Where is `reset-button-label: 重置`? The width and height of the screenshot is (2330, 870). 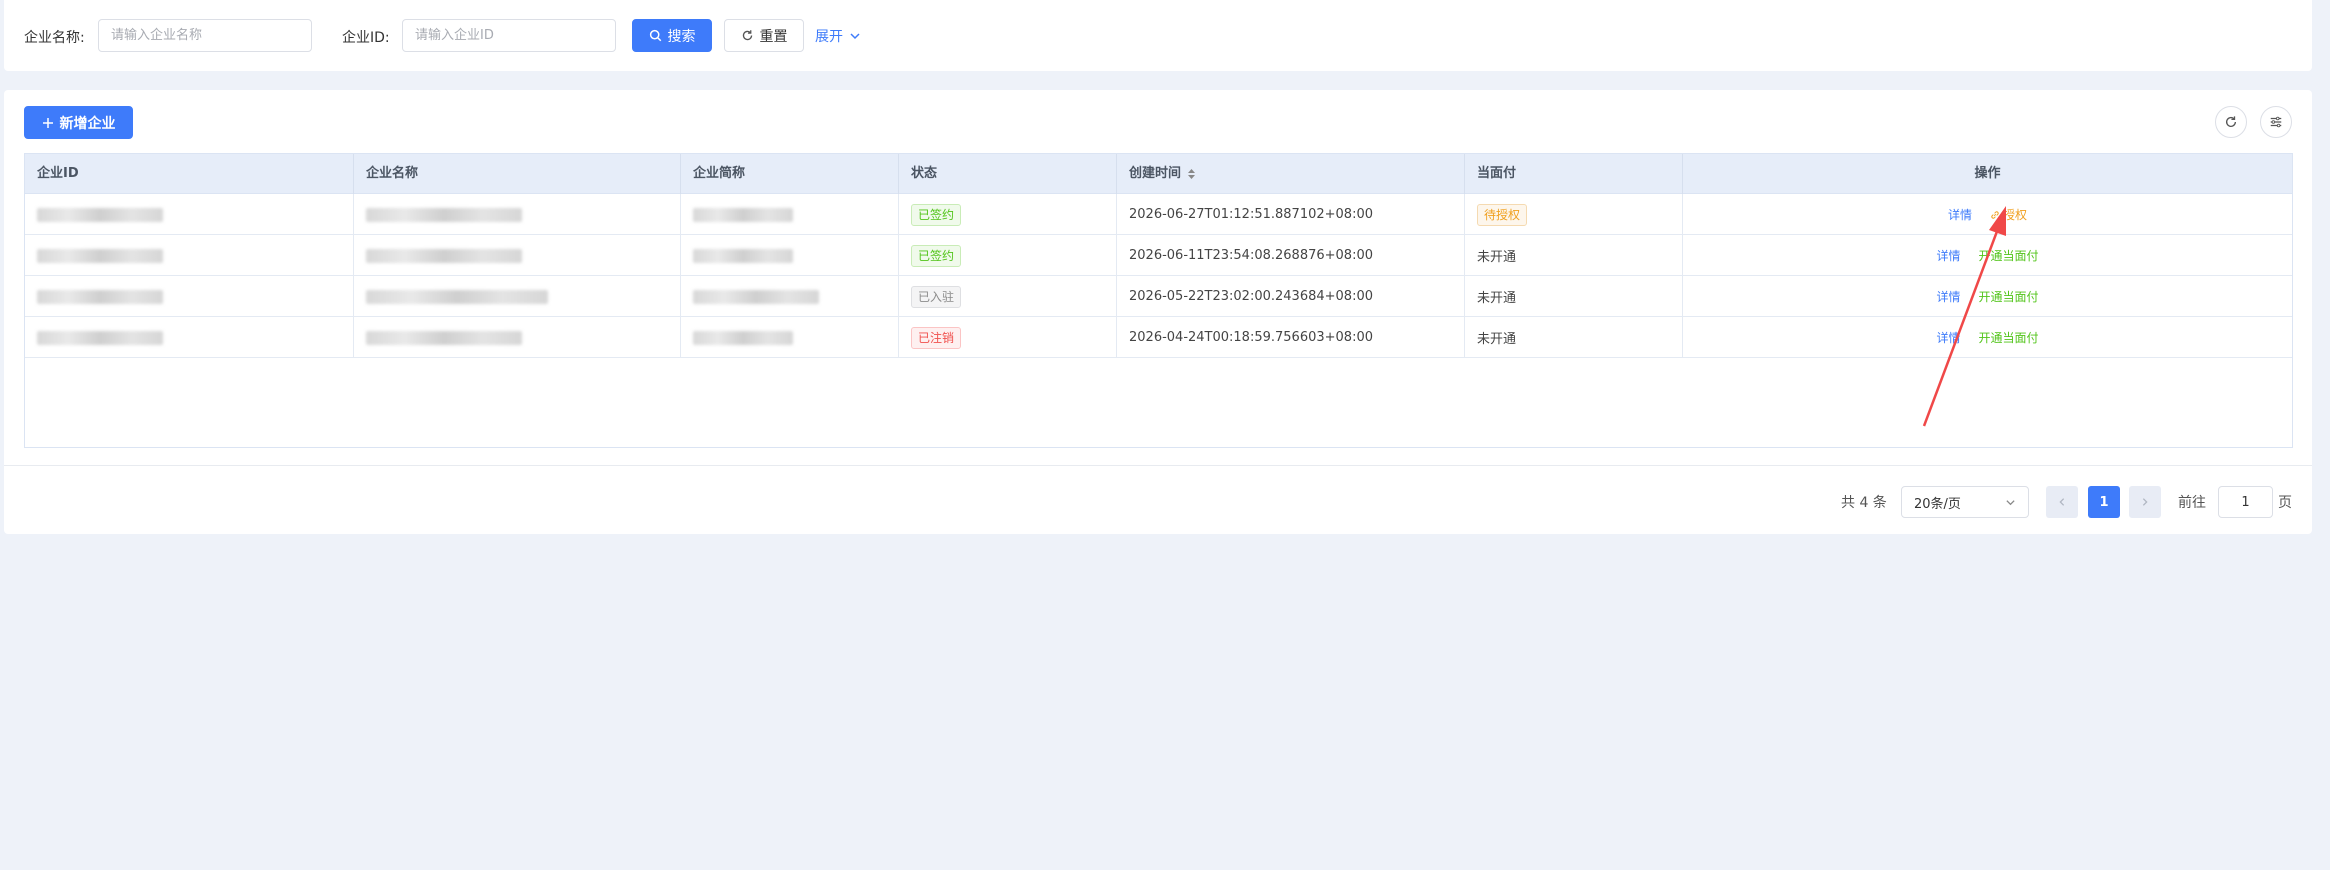 reset-button-label: 重置 is located at coordinates (773, 36).